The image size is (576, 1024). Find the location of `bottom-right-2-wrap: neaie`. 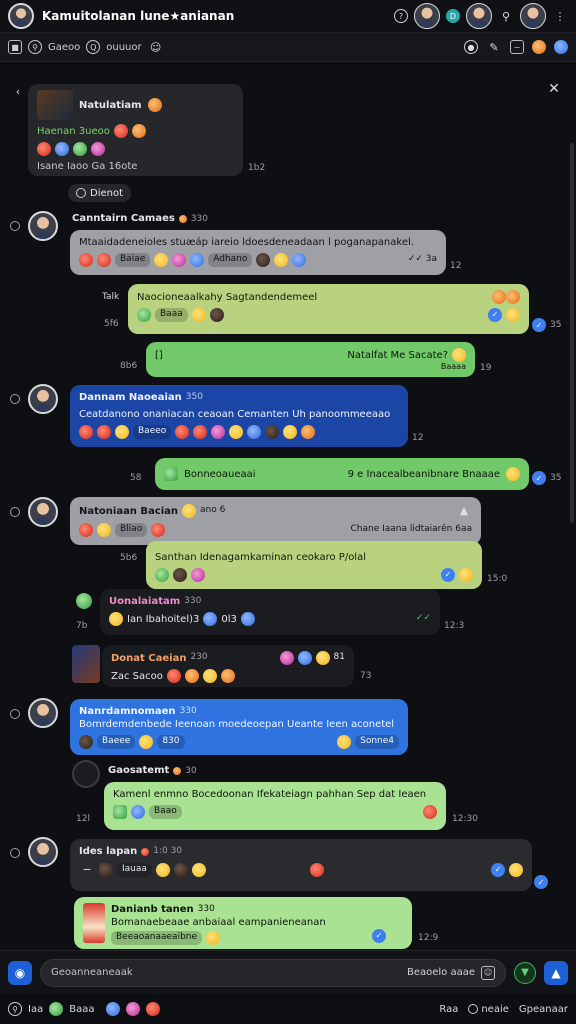

bottom-right-2-wrap: neaie is located at coordinates (488, 1009).